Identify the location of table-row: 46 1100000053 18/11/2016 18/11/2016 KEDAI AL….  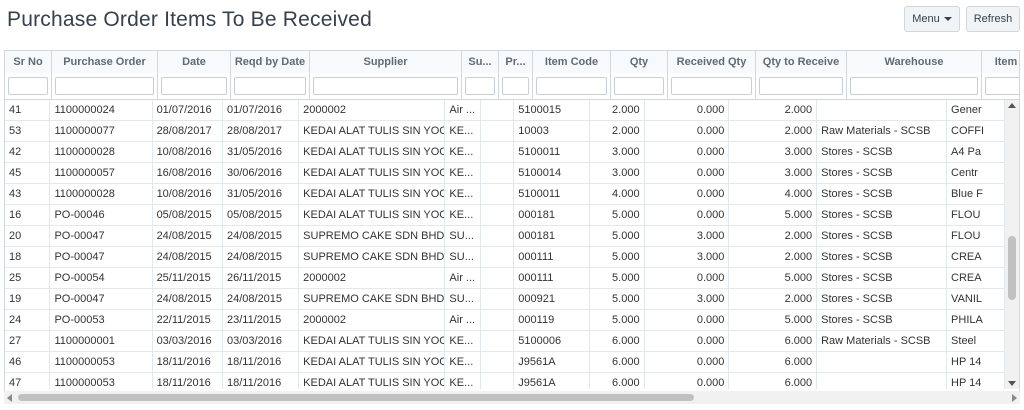
(505, 362).